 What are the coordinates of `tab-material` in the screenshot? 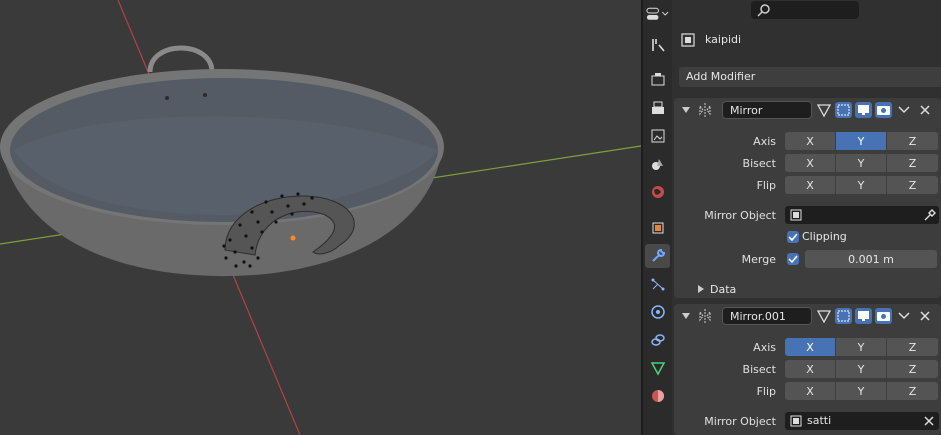 It's located at (657, 396).